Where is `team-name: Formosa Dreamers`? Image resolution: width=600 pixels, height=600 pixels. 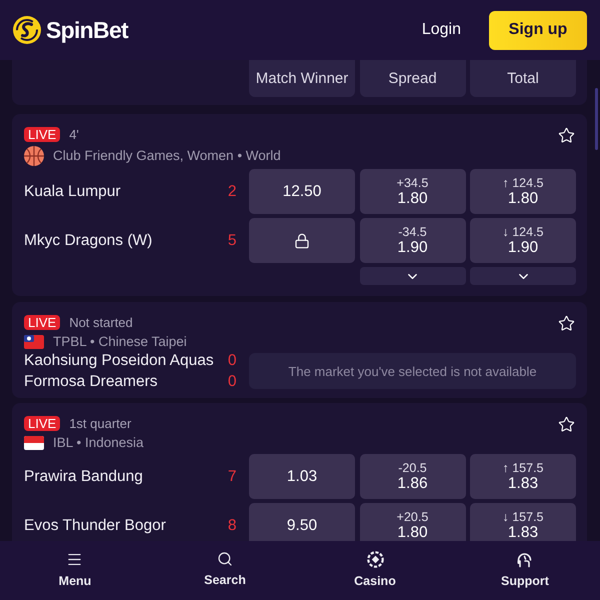
team-name: Formosa Dreamers is located at coordinates (91, 381).